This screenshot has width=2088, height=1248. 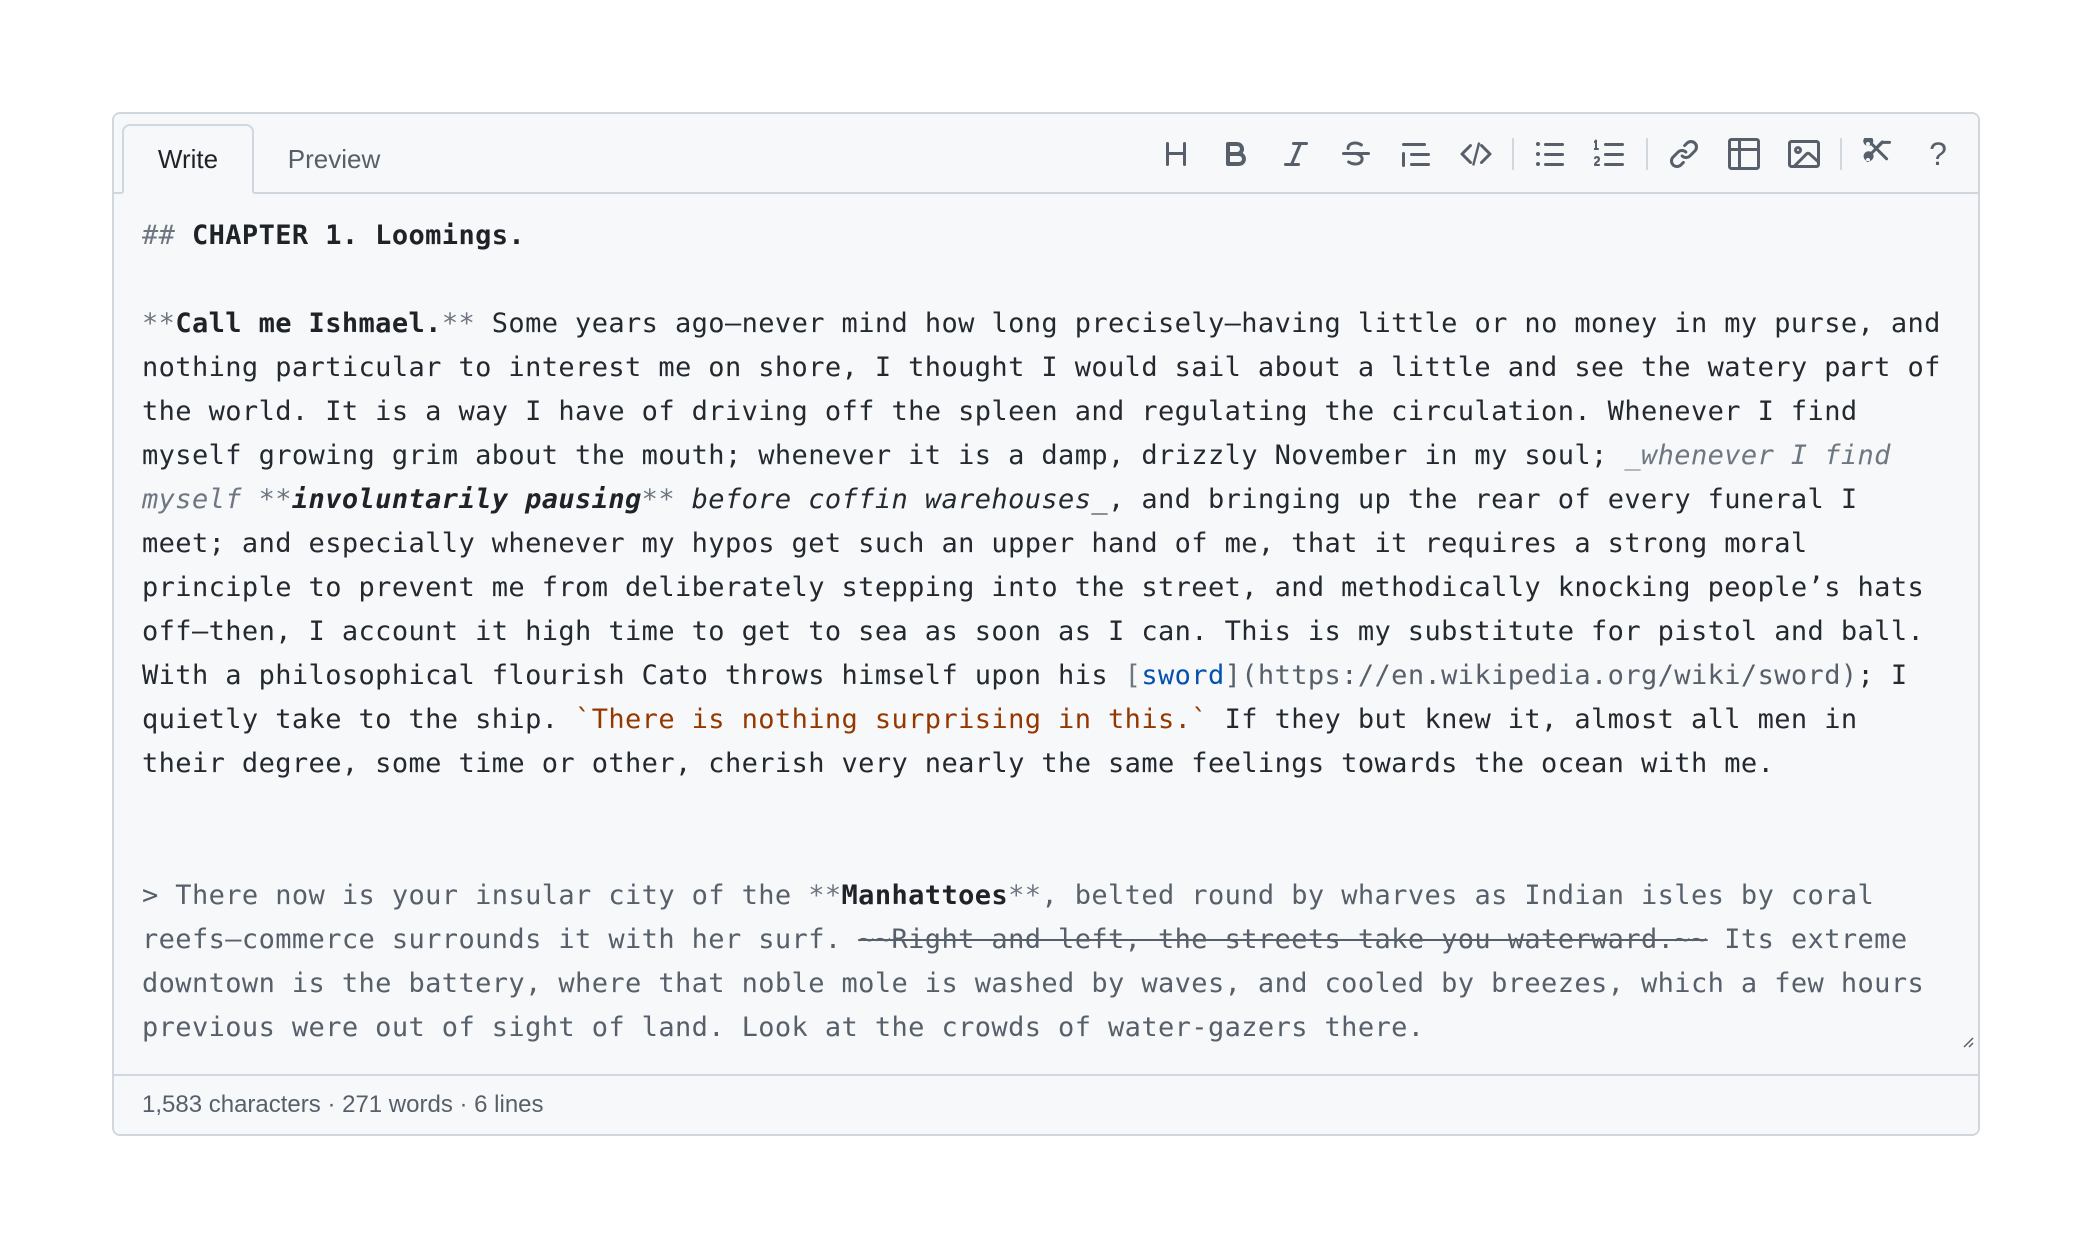 I want to click on heading-text: CHAPTER 1. Loomings., so click(x=358, y=235).